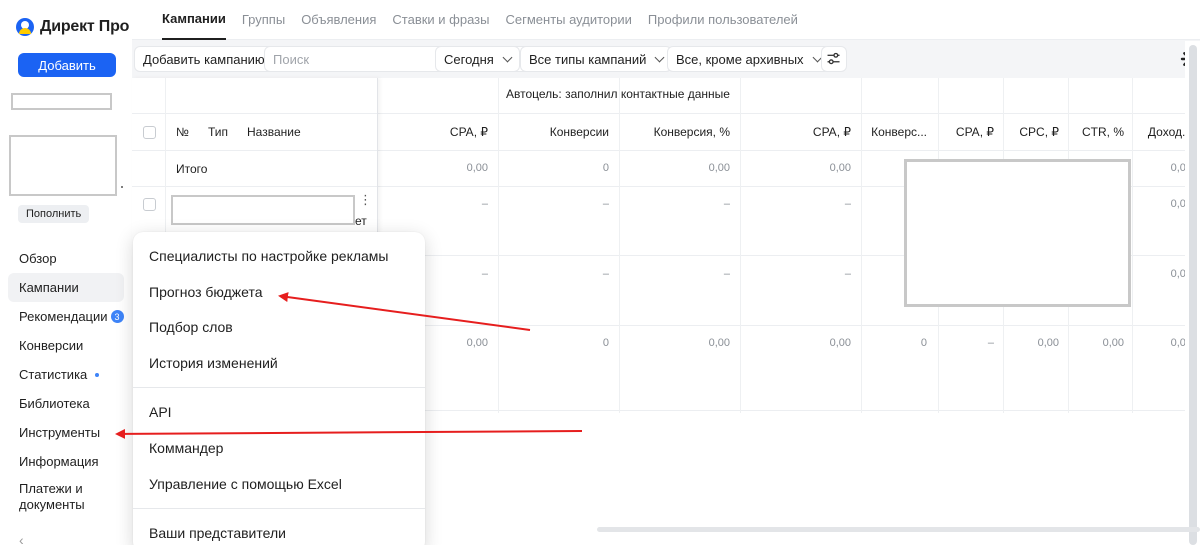 Image resolution: width=1200 pixels, height=545 pixels. Describe the element at coordinates (245, 484) in the screenshot. I see `menu-item-excel: Управление с помощью Excel` at that location.